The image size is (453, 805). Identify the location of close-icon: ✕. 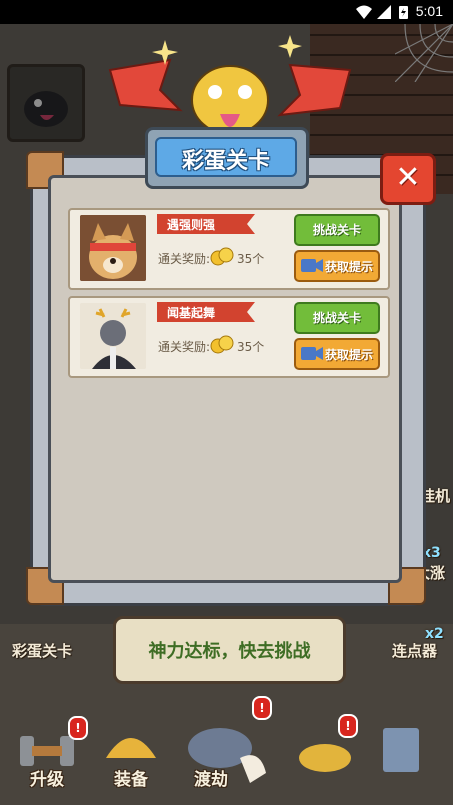
(408, 177).